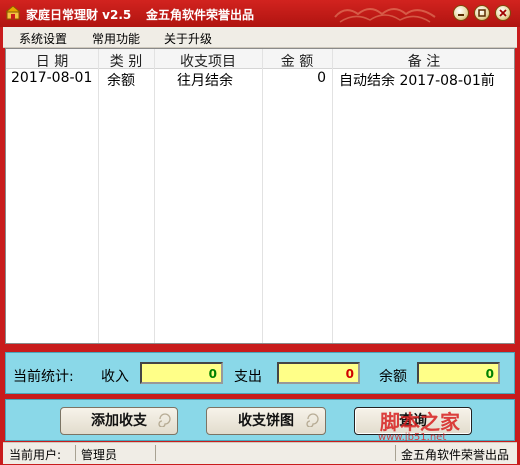 This screenshot has width=520, height=465. I want to click on cell-item: 往月结余, so click(205, 81).